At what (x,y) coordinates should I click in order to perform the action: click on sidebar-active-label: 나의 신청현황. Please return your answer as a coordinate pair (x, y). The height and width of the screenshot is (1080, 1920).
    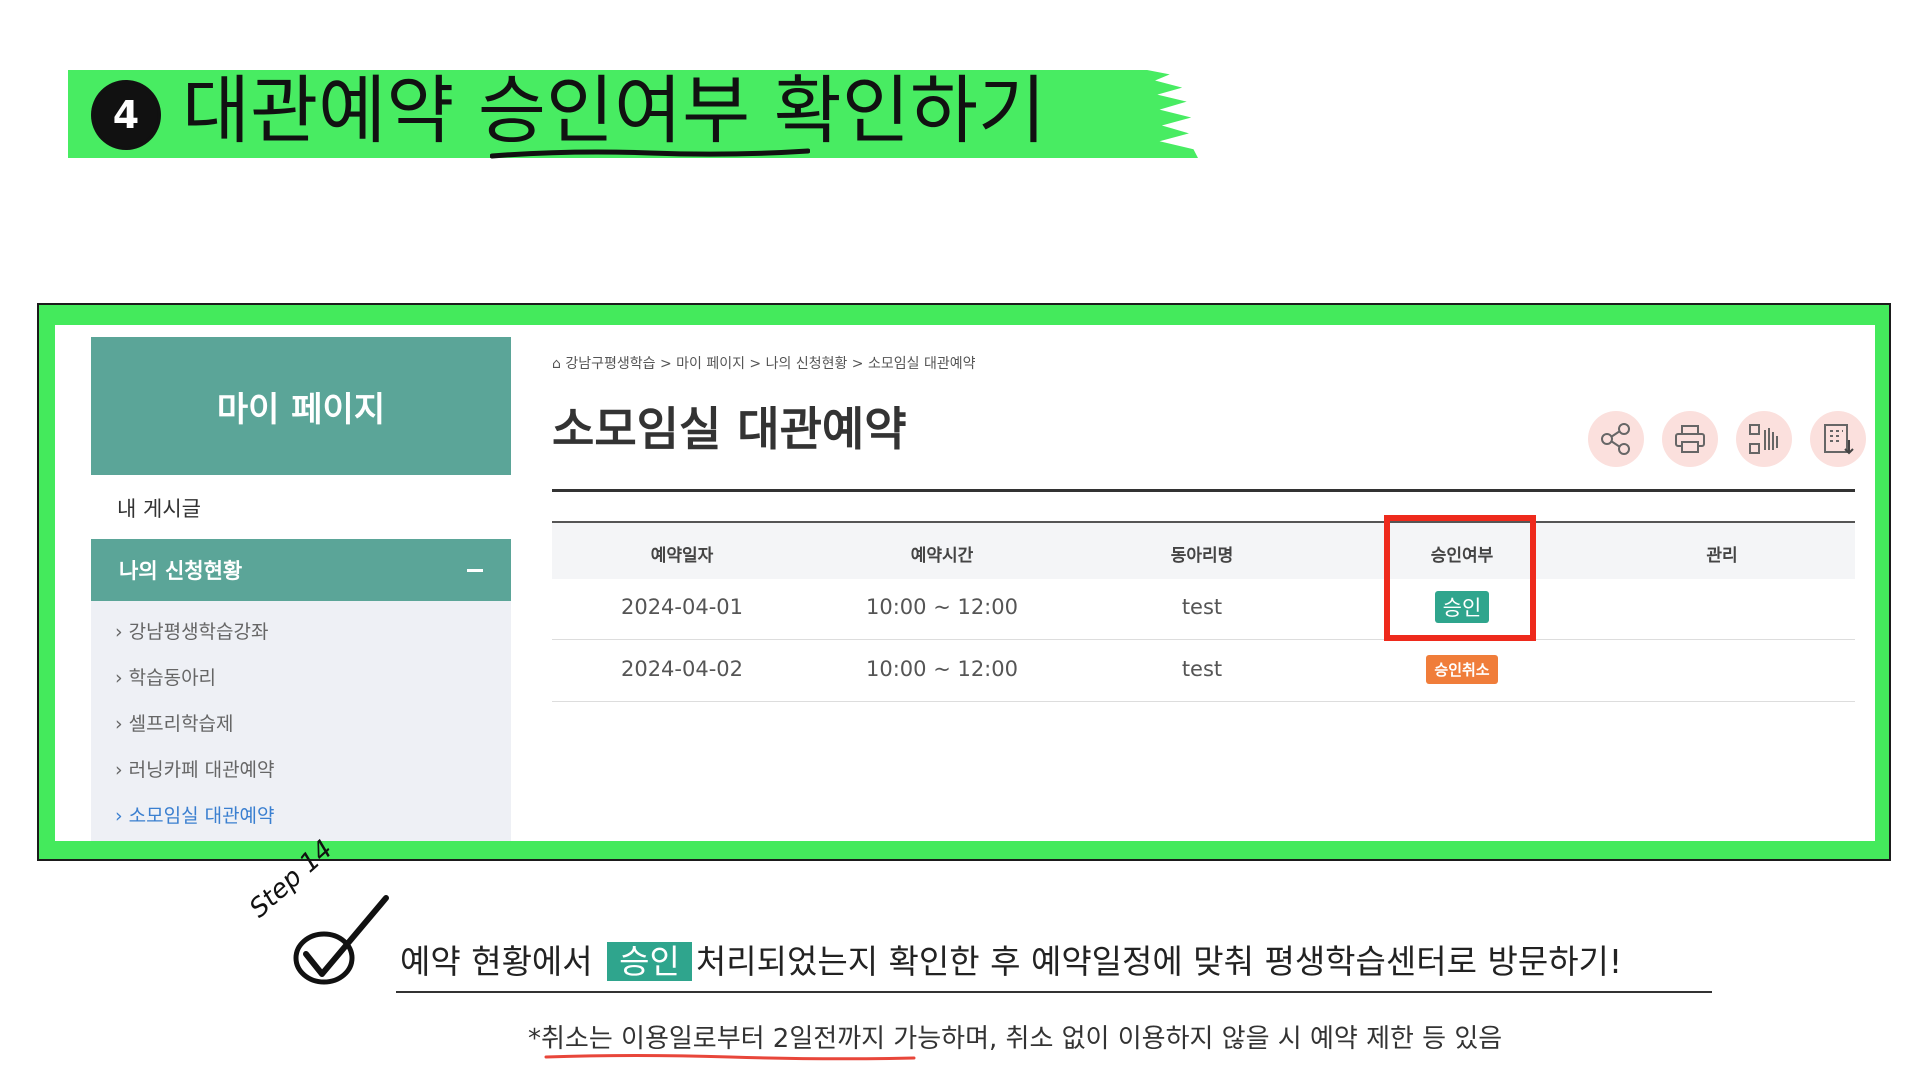
    Looking at the image, I should click on (181, 571).